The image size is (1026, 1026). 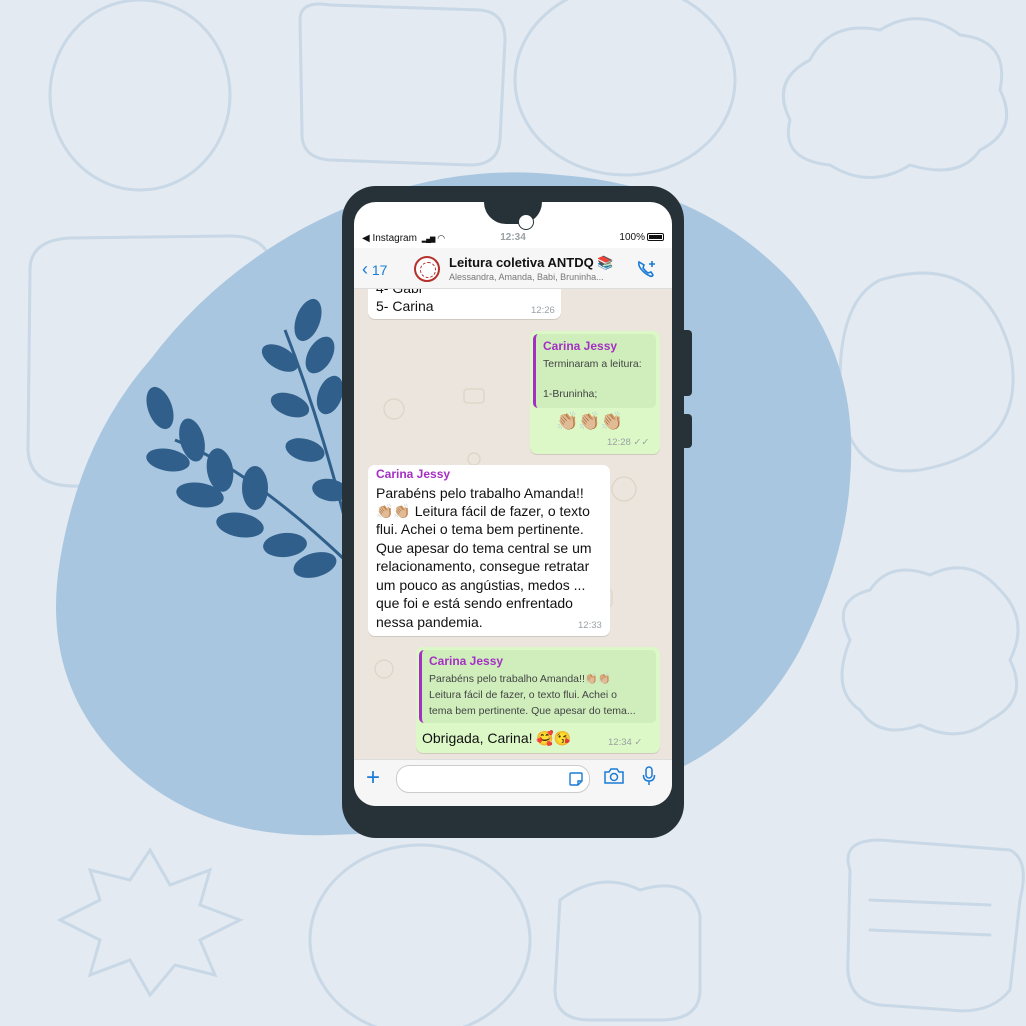 What do you see at coordinates (379, 270) in the screenshot?
I see `unread-count: 17` at bounding box center [379, 270].